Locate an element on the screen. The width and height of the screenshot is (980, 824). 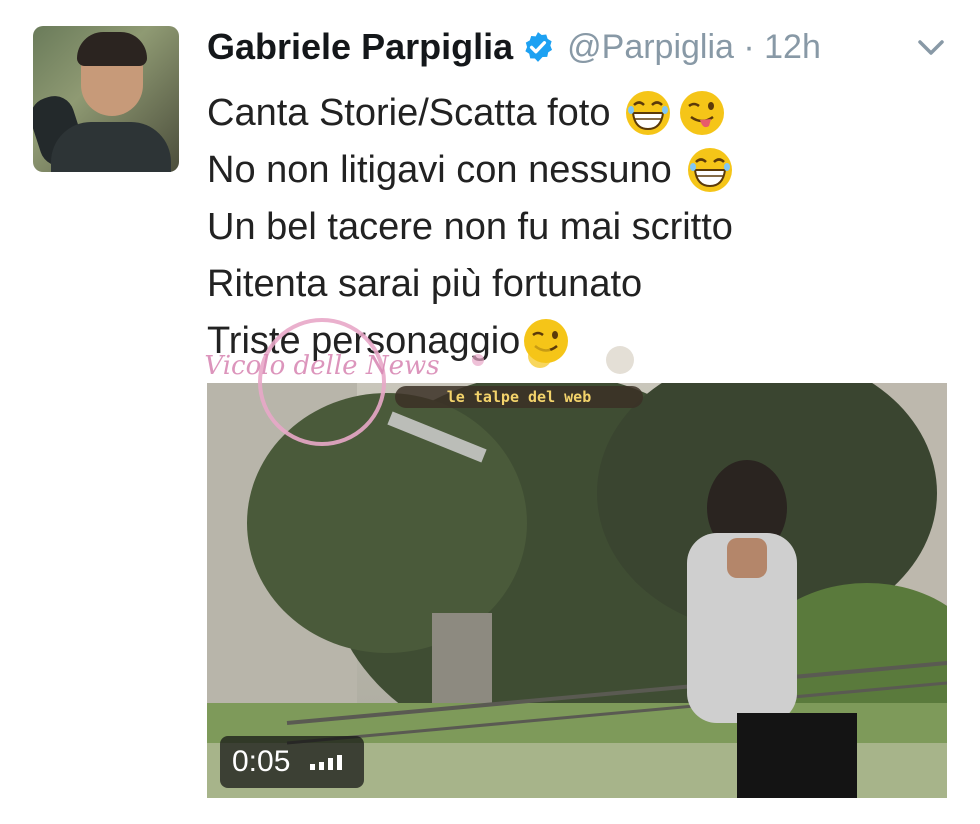
tweet-line-text: Canta Storie/Scatta foto is located at coordinates (409, 112).